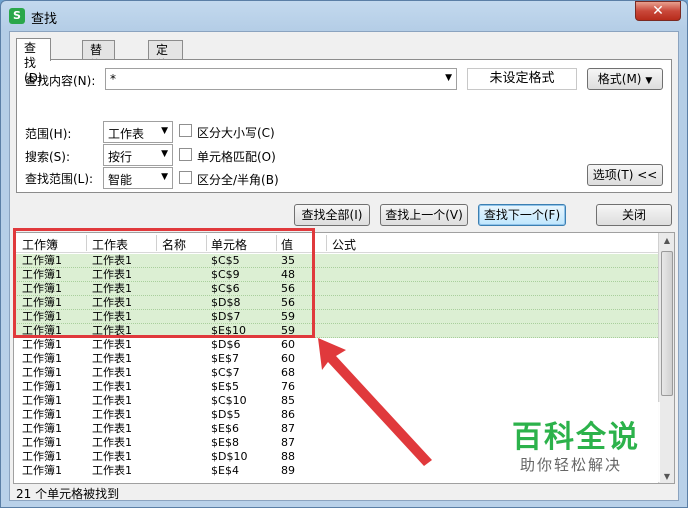  Describe the element at coordinates (634, 215) in the screenshot. I see `close-button: 关闭` at that location.